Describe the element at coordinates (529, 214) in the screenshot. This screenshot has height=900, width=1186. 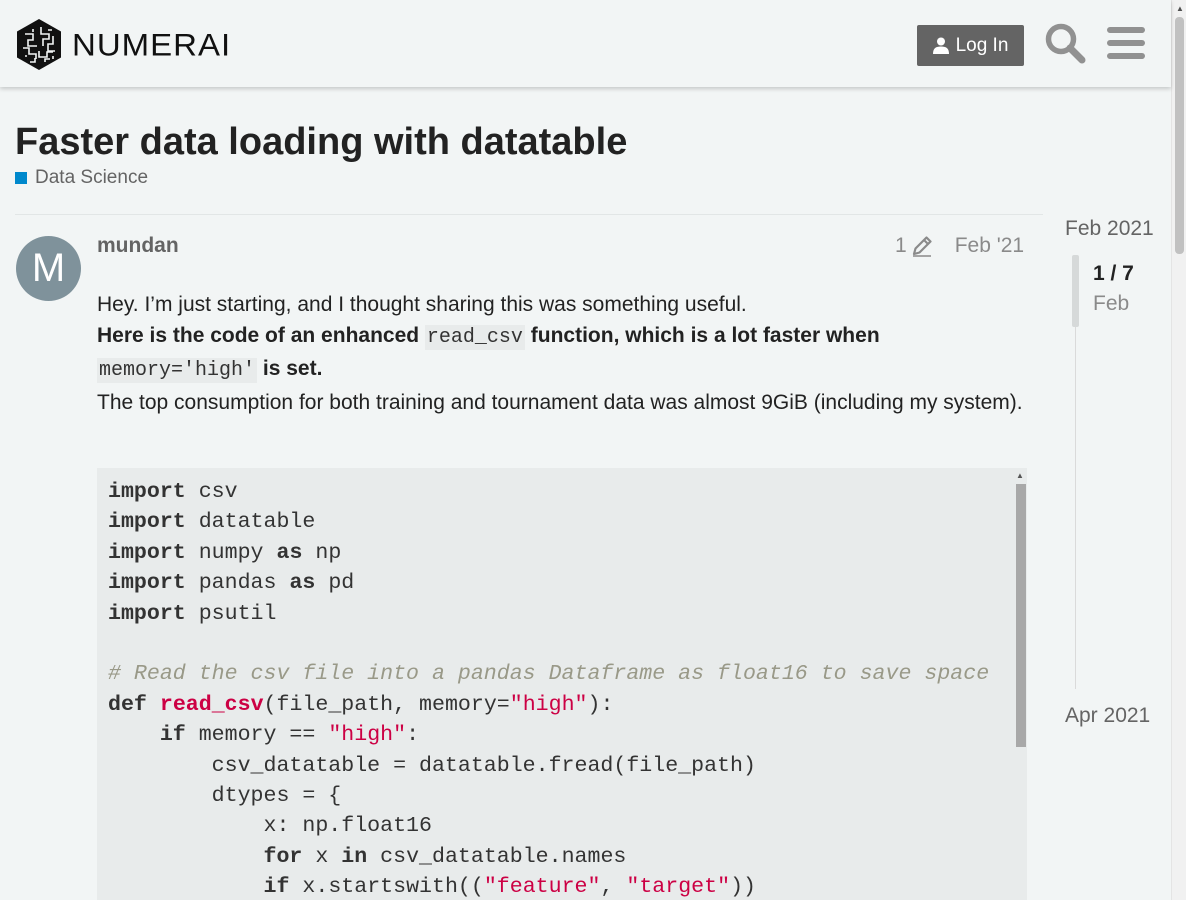
I see `topic-divider` at that location.